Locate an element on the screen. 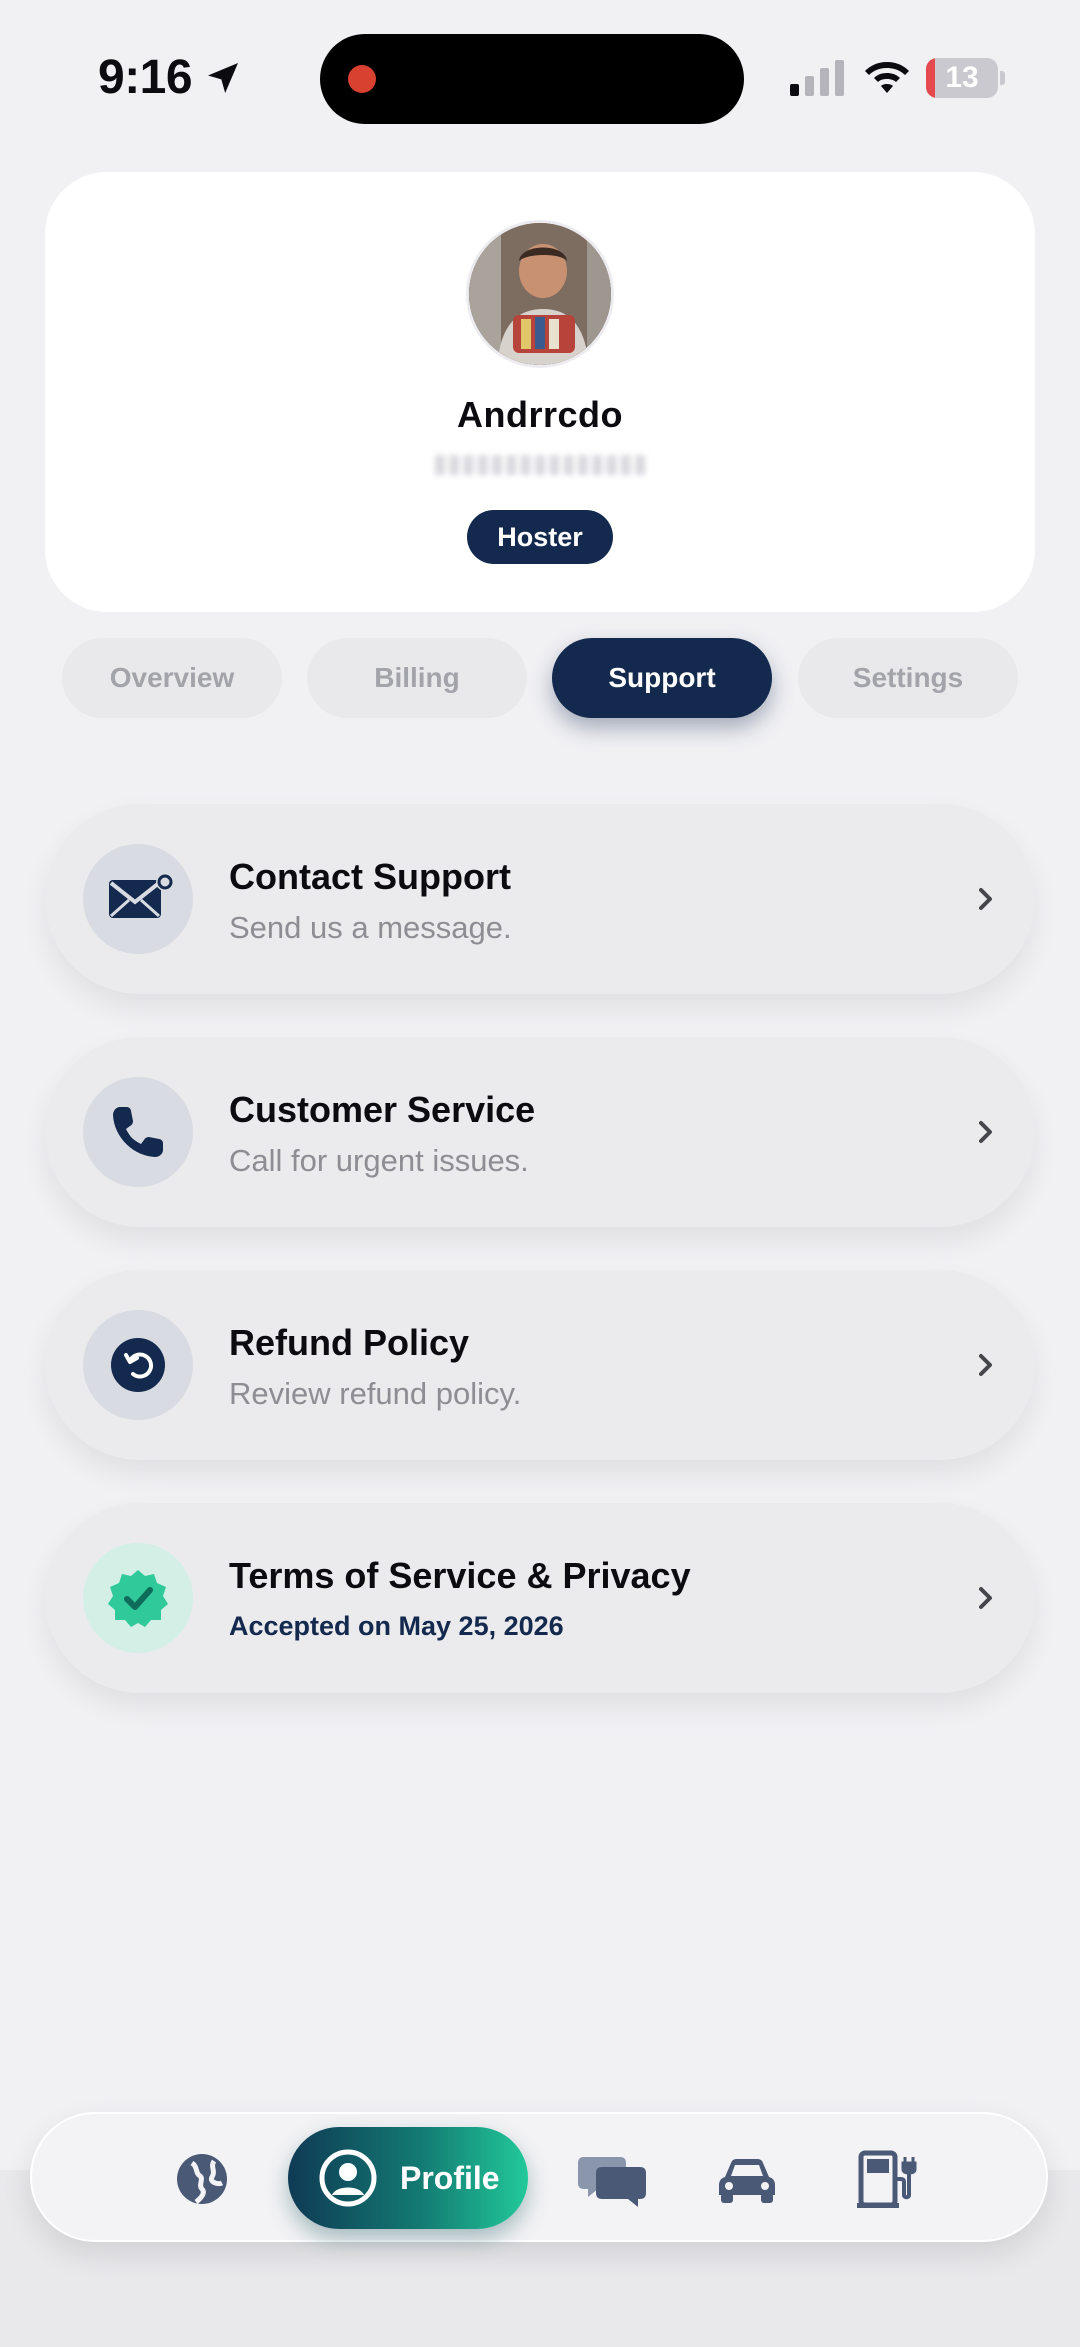 This screenshot has height=2347, width=1080. profile-name: Andrrcdo is located at coordinates (540, 414).